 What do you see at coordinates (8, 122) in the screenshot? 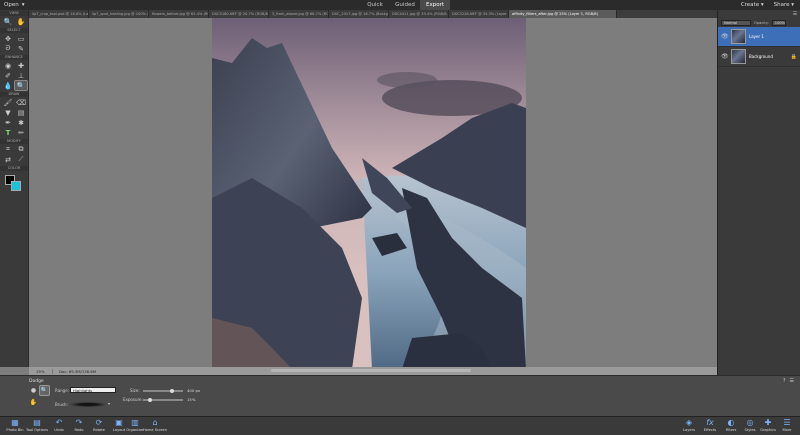
I see `eyedropper-icon: ✒` at bounding box center [8, 122].